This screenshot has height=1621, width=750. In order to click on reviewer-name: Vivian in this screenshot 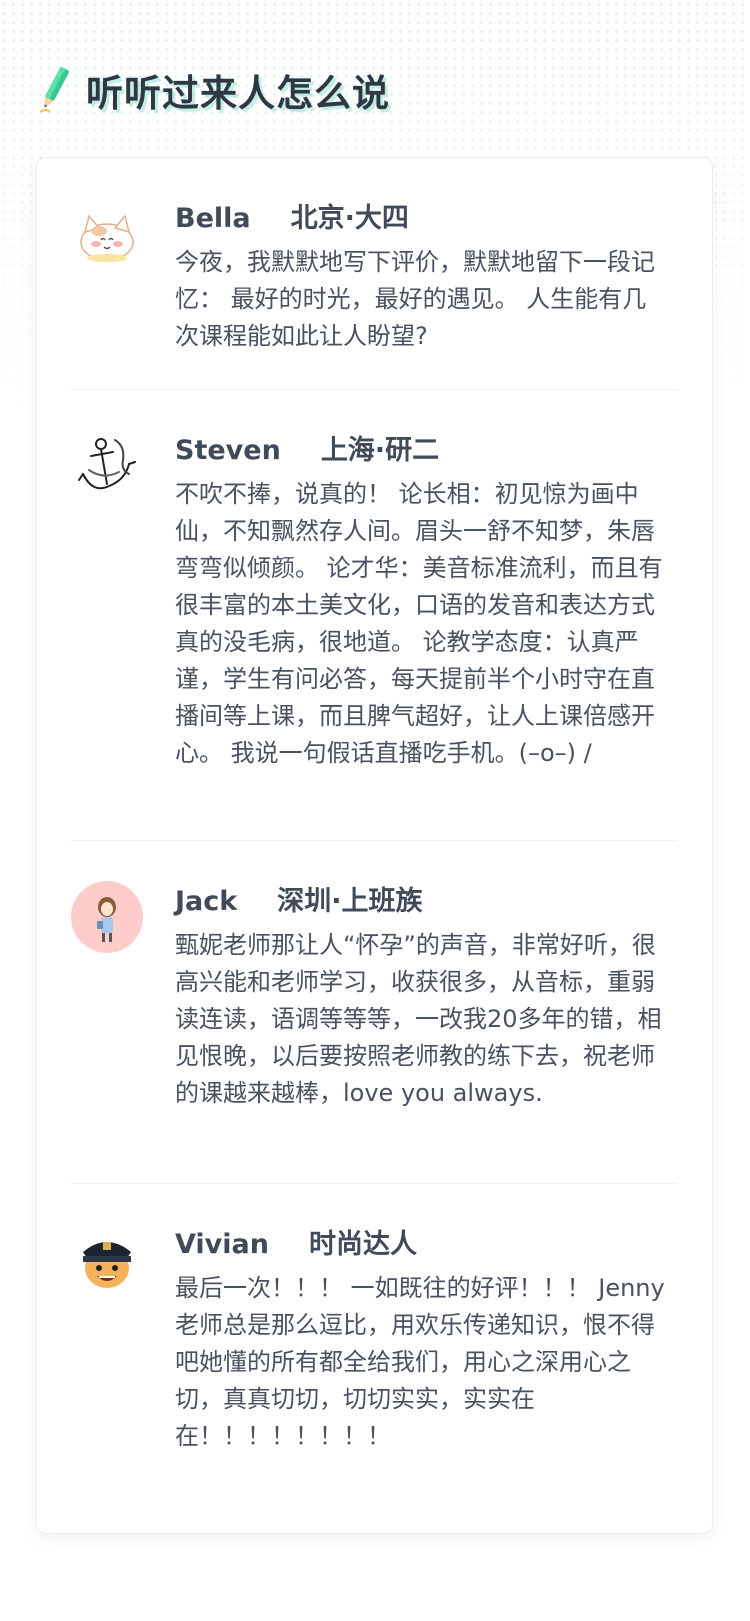, I will do `click(222, 1244)`.